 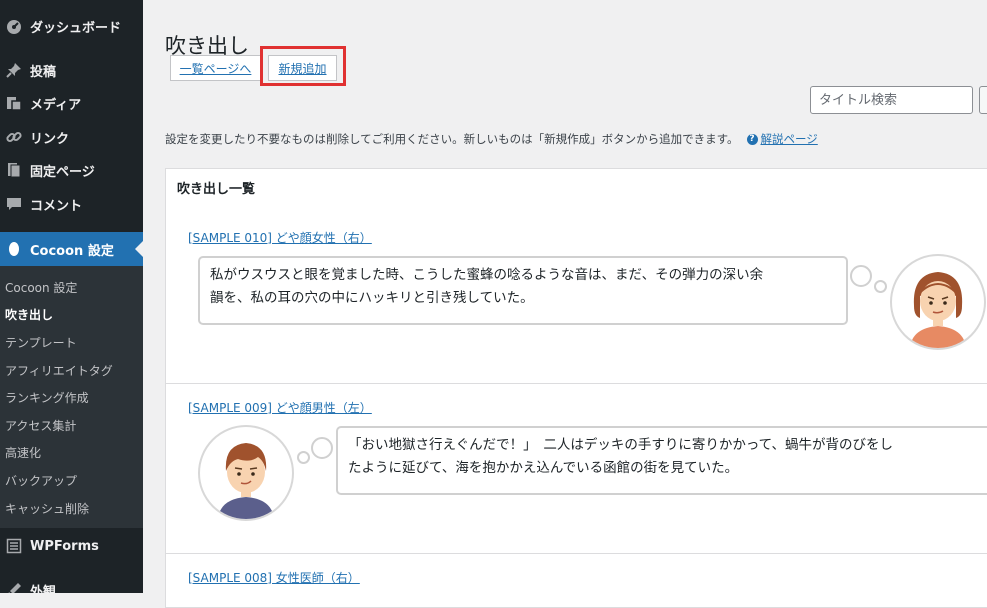 What do you see at coordinates (215, 68) in the screenshot?
I see `list-page-tab: 一覧ページへ` at bounding box center [215, 68].